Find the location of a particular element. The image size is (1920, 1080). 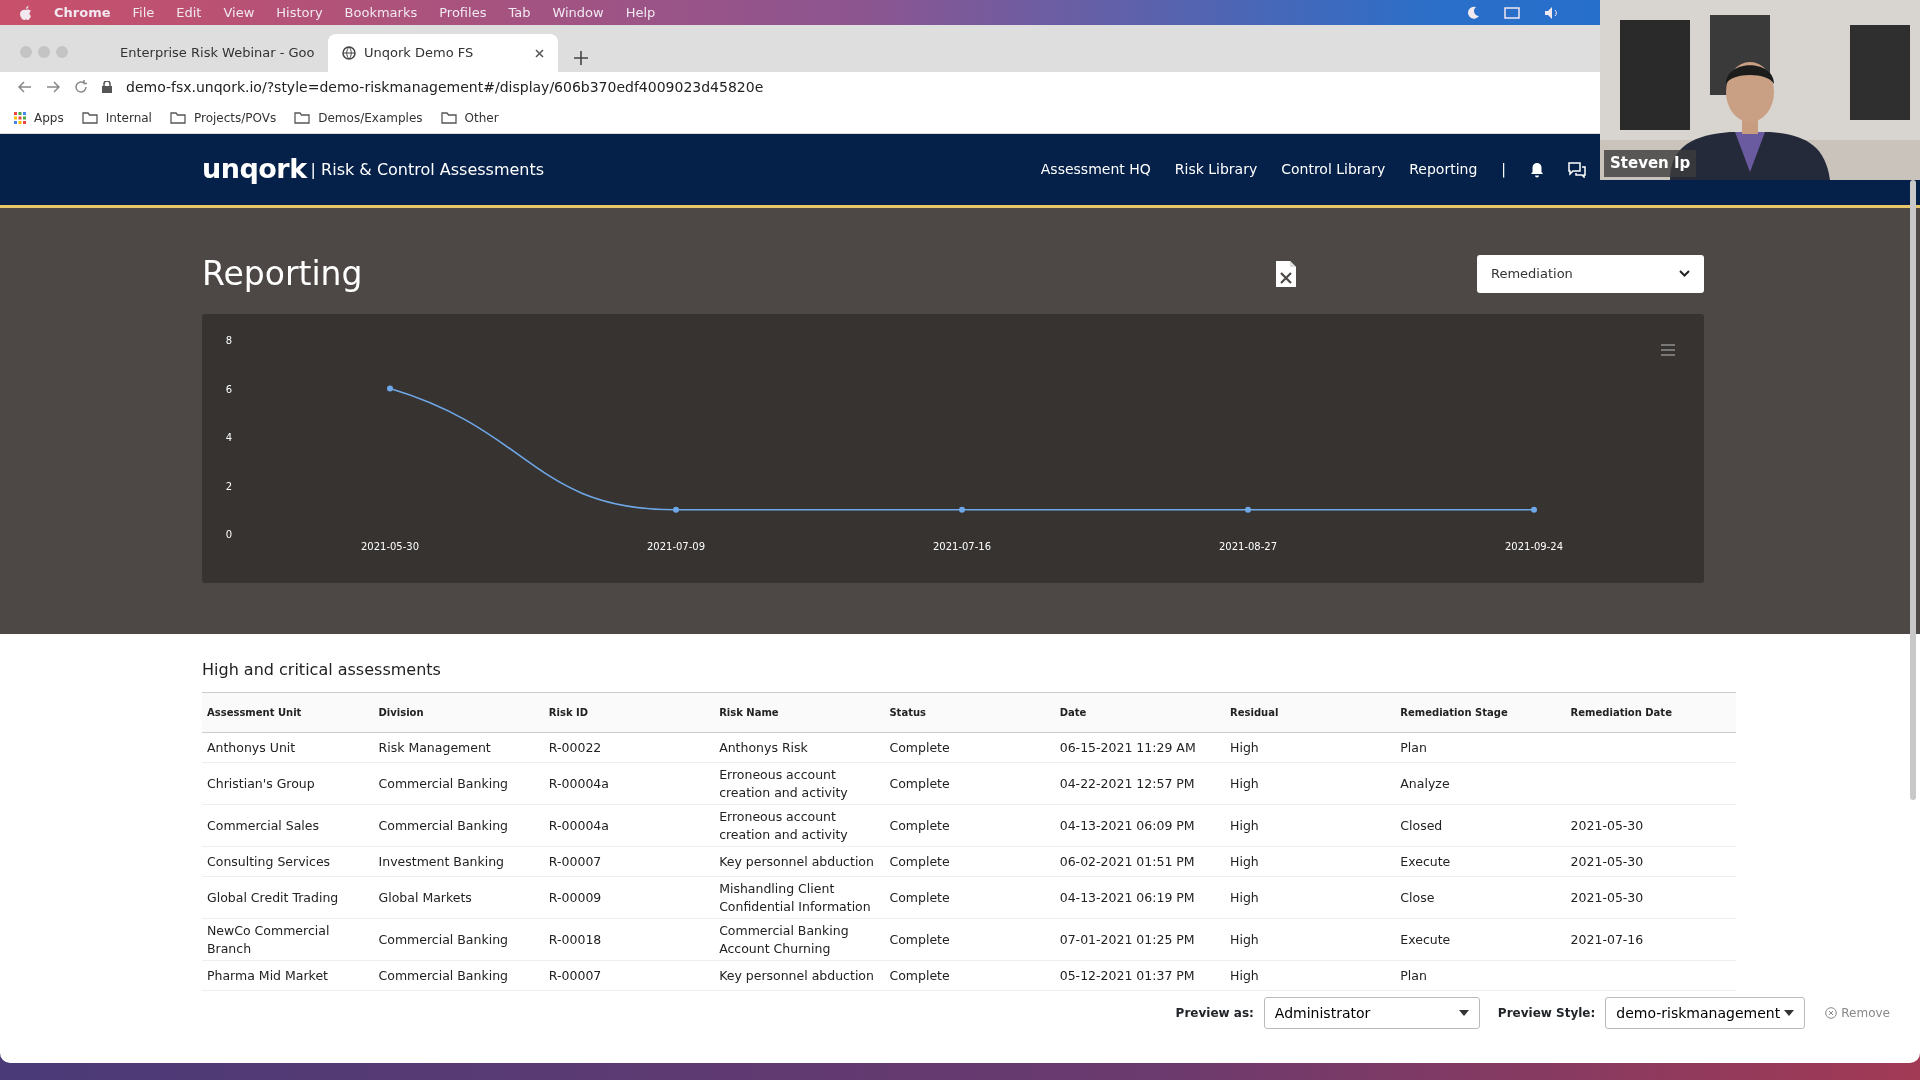

nav-link: Risk Library is located at coordinates (1216, 169).